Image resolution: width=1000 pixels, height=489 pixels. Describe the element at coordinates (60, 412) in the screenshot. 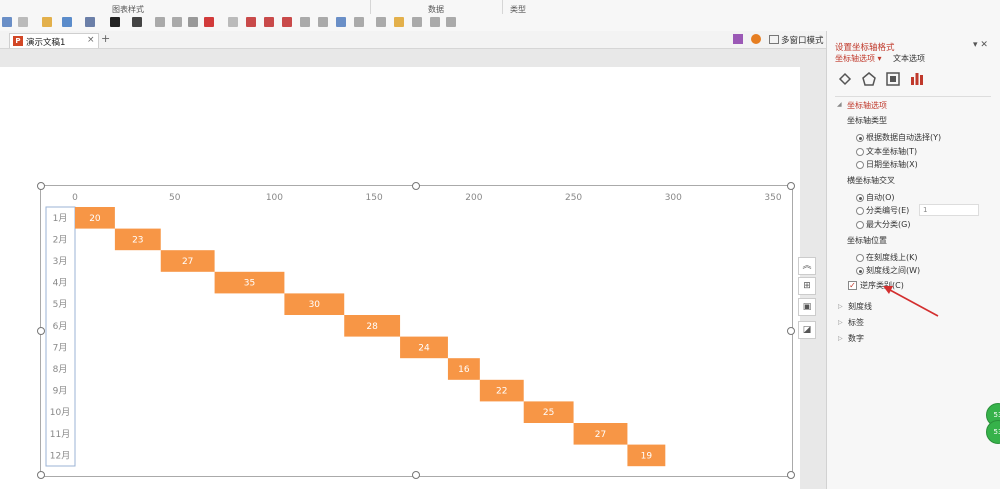

I see `category-label: 10月` at that location.